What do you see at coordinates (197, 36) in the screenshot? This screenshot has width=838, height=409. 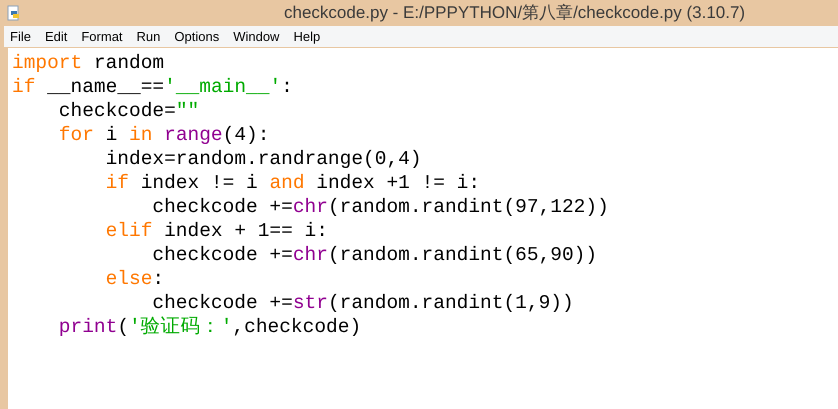 I see `menu-item: Options` at bounding box center [197, 36].